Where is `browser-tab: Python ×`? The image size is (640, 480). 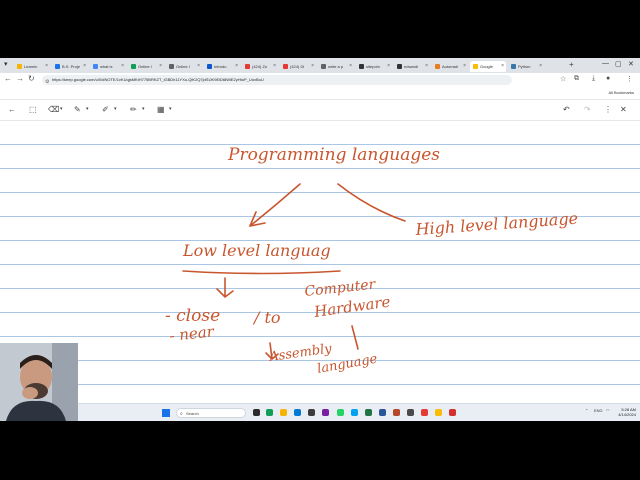
browser-tab: Python × is located at coordinates (526, 66).